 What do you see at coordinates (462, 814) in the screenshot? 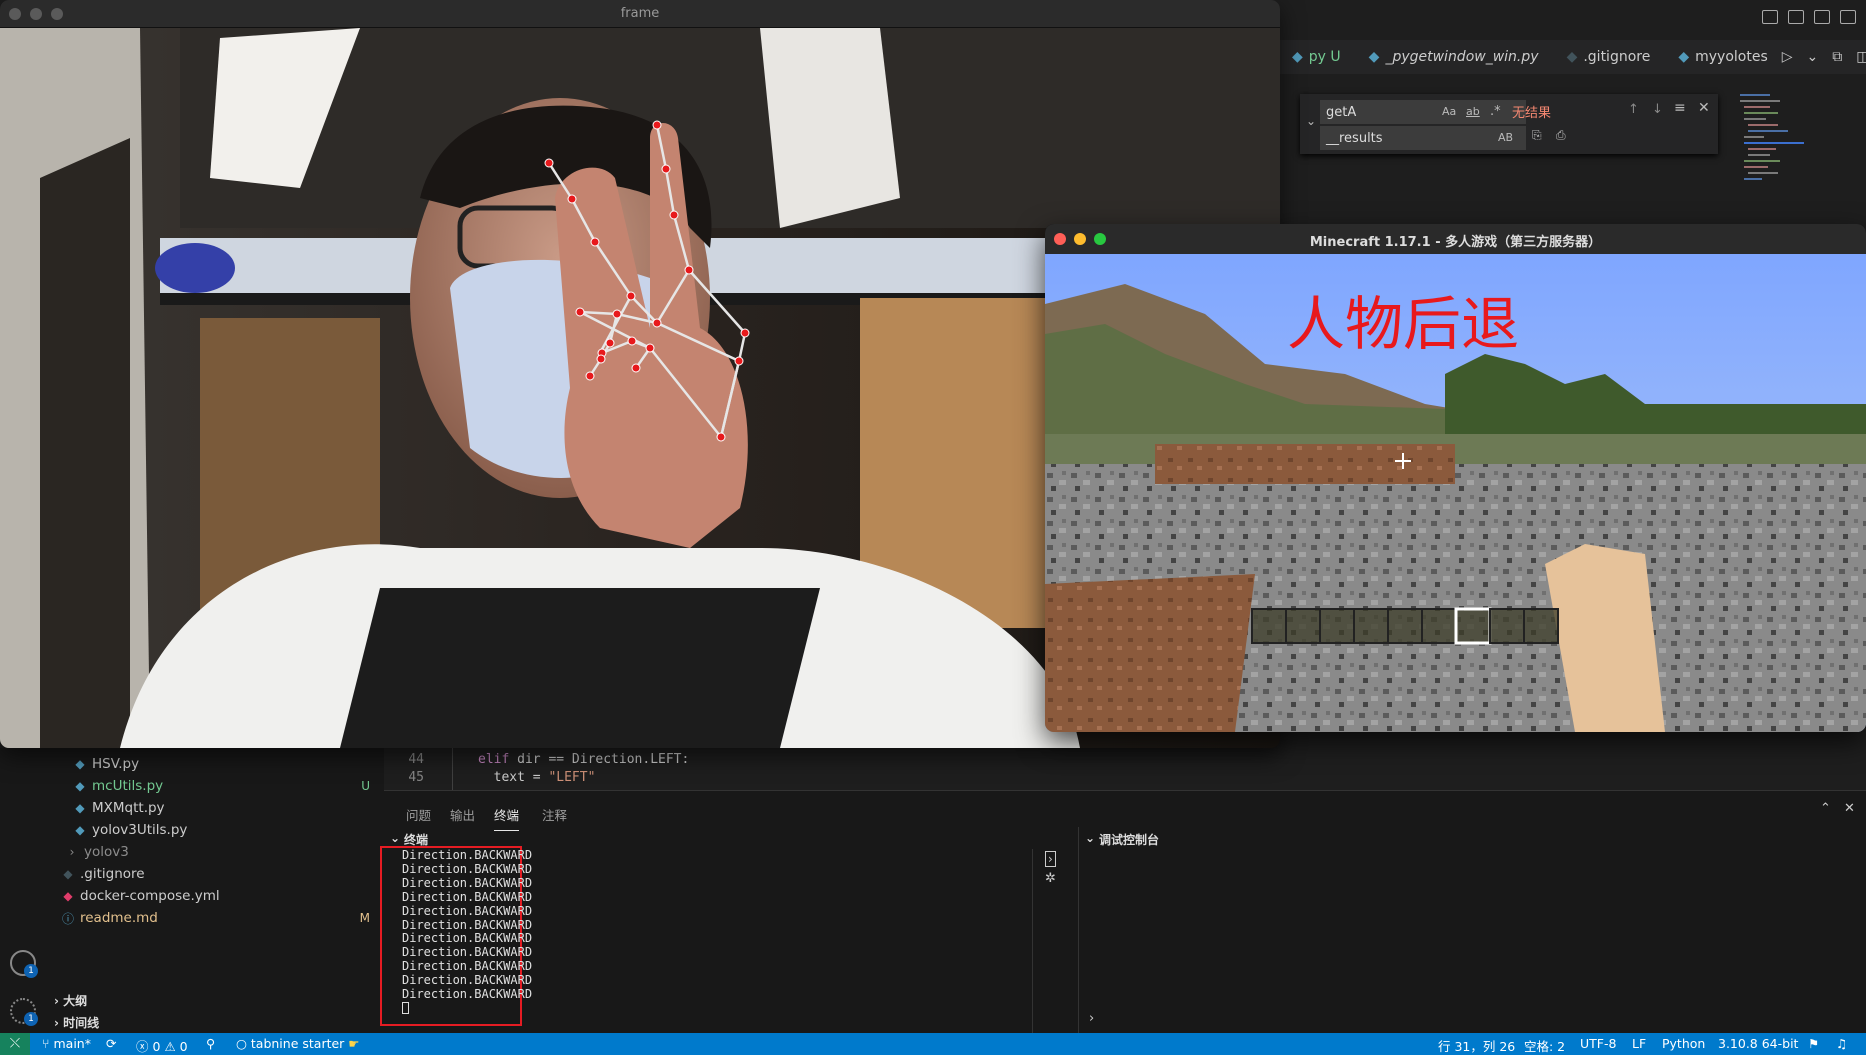
I see `tab-output: 输出` at bounding box center [462, 814].